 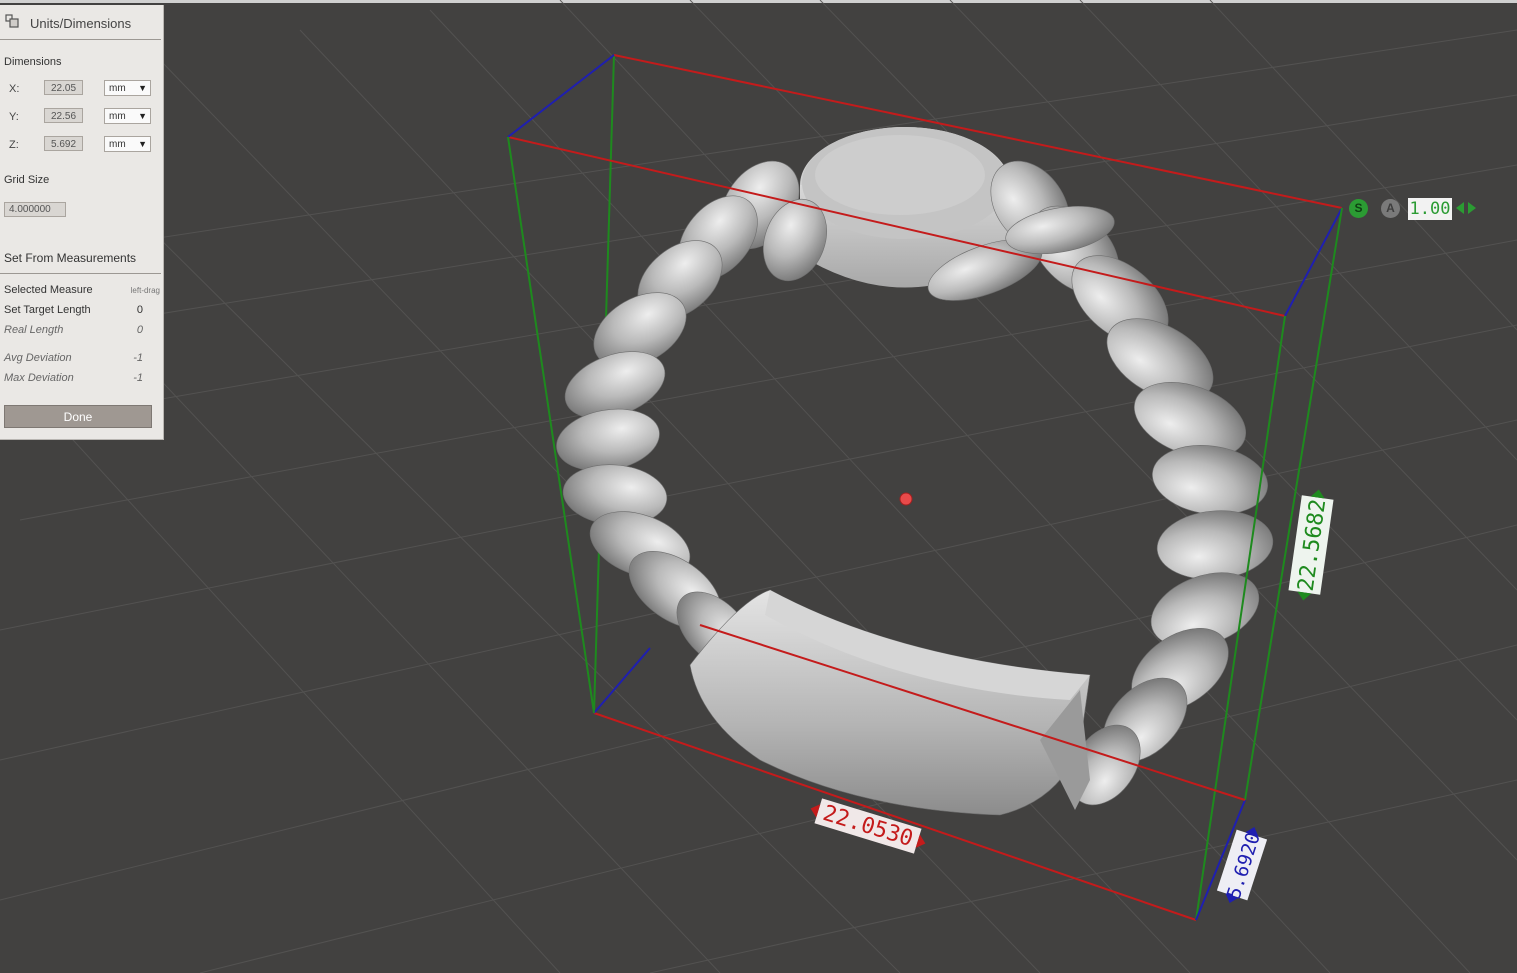 What do you see at coordinates (38, 358) in the screenshot?
I see `avg-deviation-label: Avg Deviation` at bounding box center [38, 358].